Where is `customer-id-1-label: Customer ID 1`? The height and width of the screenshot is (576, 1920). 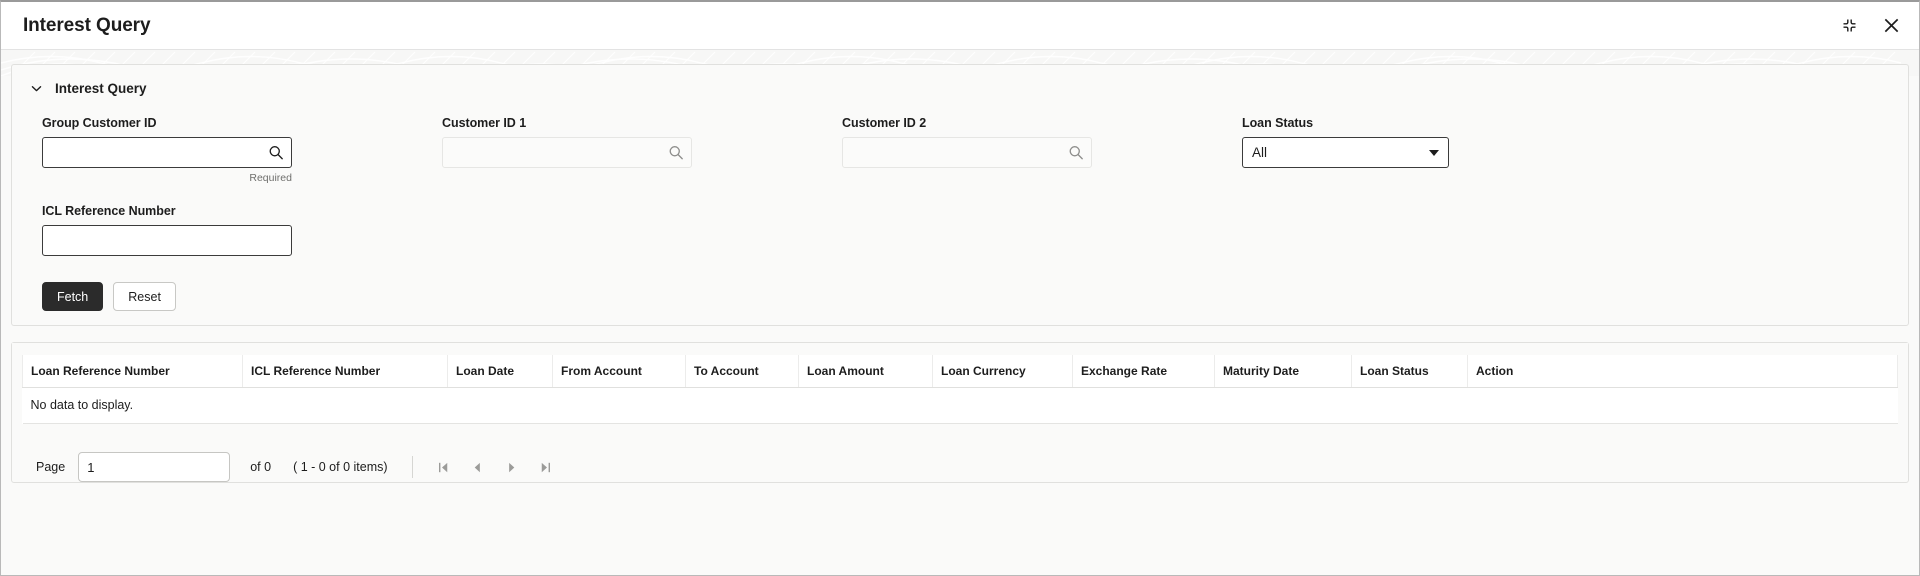 customer-id-1-label: Customer ID 1 is located at coordinates (484, 123).